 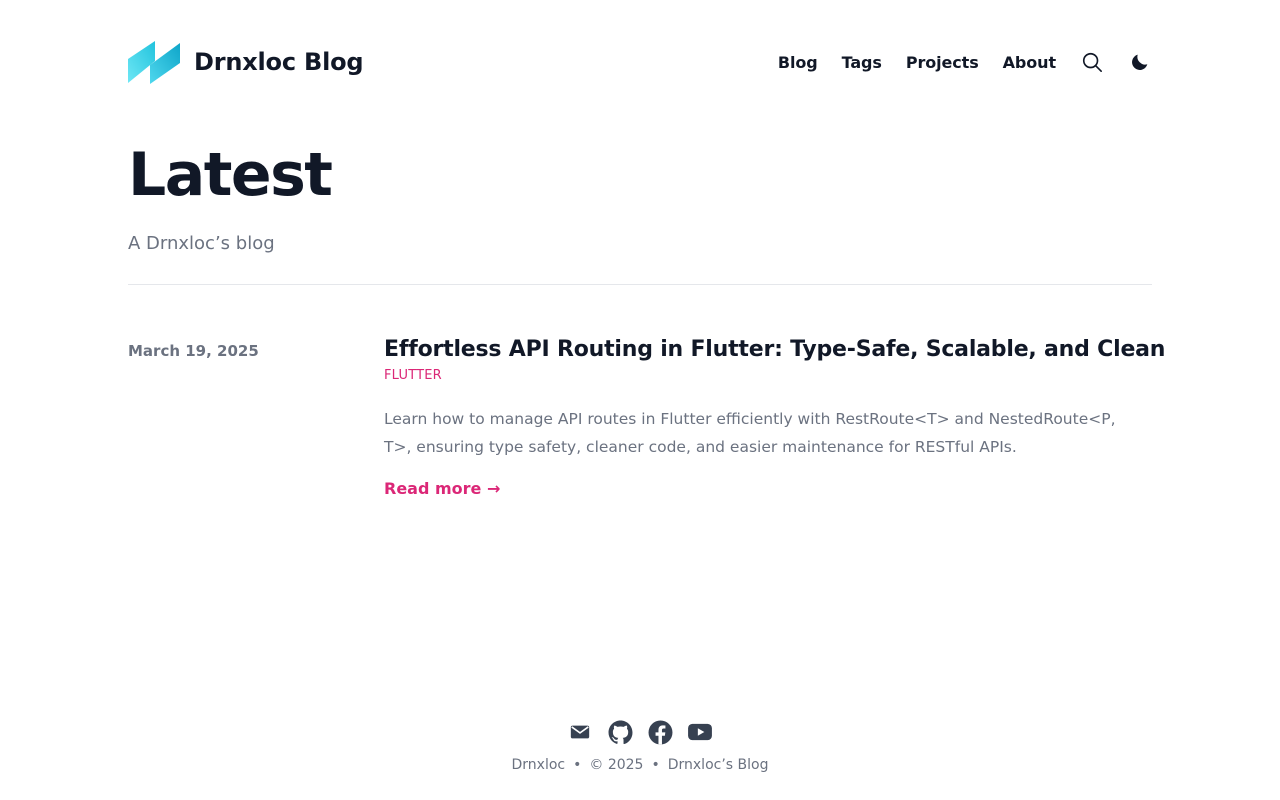 What do you see at coordinates (230, 175) in the screenshot?
I see `page-title: Latest` at bounding box center [230, 175].